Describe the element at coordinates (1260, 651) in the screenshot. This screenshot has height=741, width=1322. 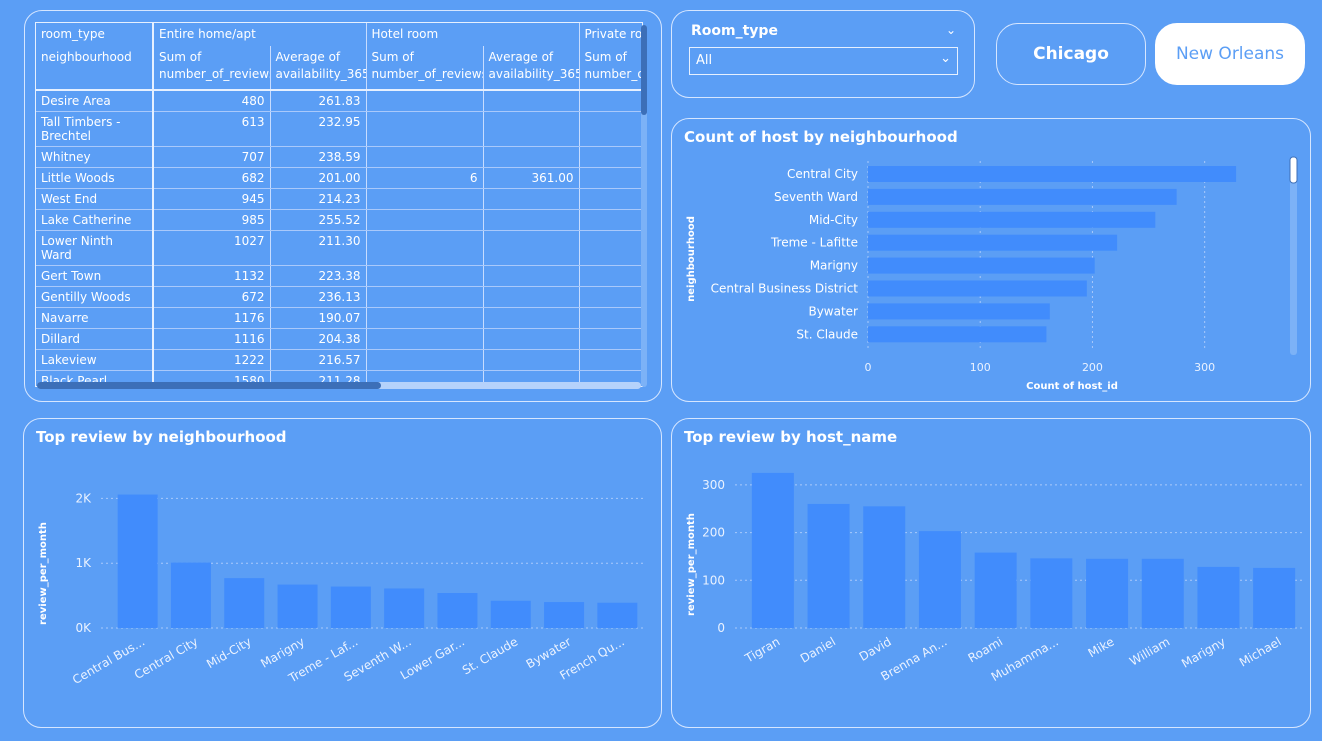
I see `category-label: Michael` at that location.